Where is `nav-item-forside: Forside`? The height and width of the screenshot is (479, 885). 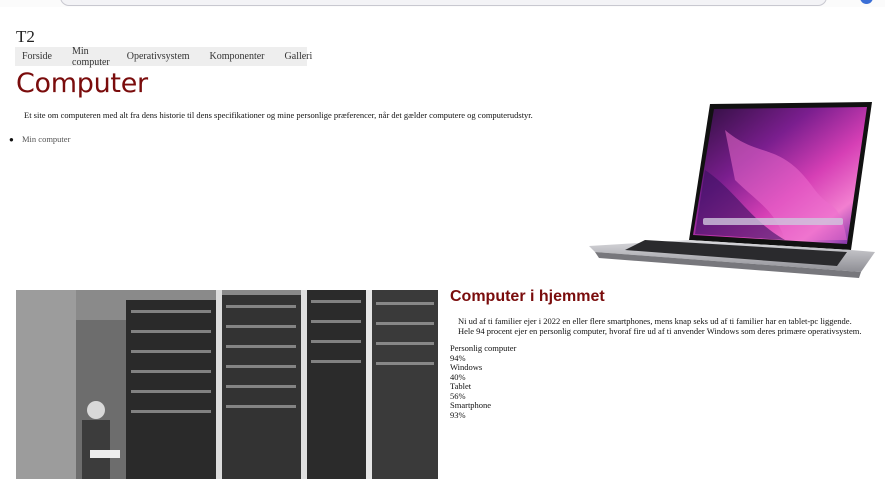 nav-item-forside: Forside is located at coordinates (37, 56).